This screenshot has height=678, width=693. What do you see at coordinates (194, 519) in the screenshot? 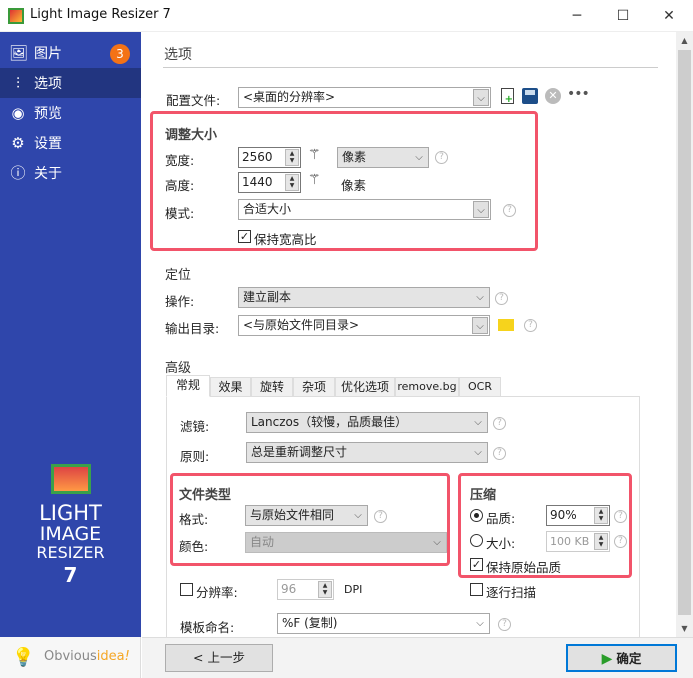
I see `format-label: 格式:` at bounding box center [194, 519].